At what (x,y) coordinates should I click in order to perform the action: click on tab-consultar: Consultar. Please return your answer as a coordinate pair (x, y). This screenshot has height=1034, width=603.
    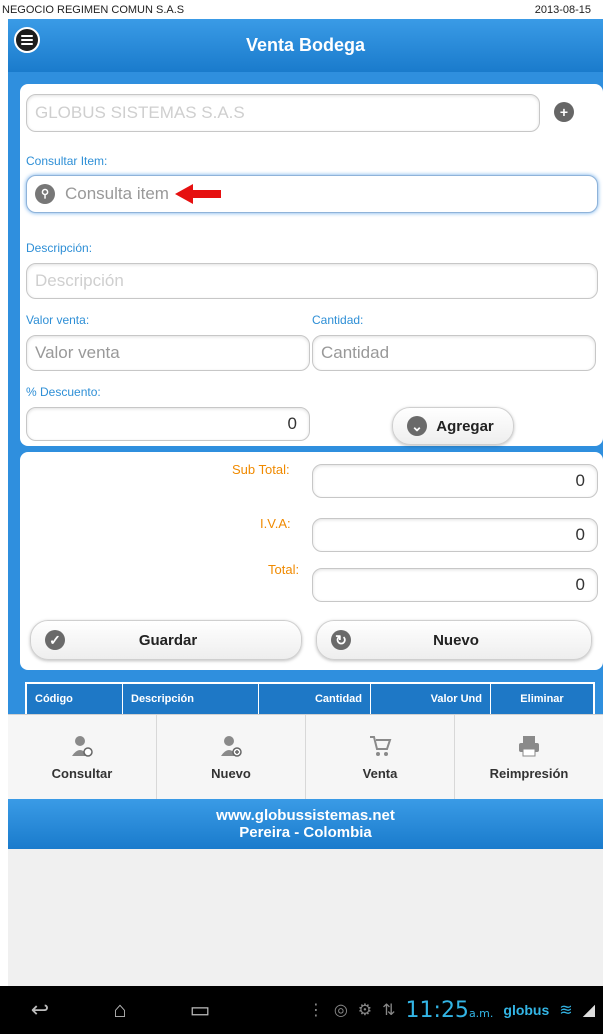
    Looking at the image, I should click on (82, 757).